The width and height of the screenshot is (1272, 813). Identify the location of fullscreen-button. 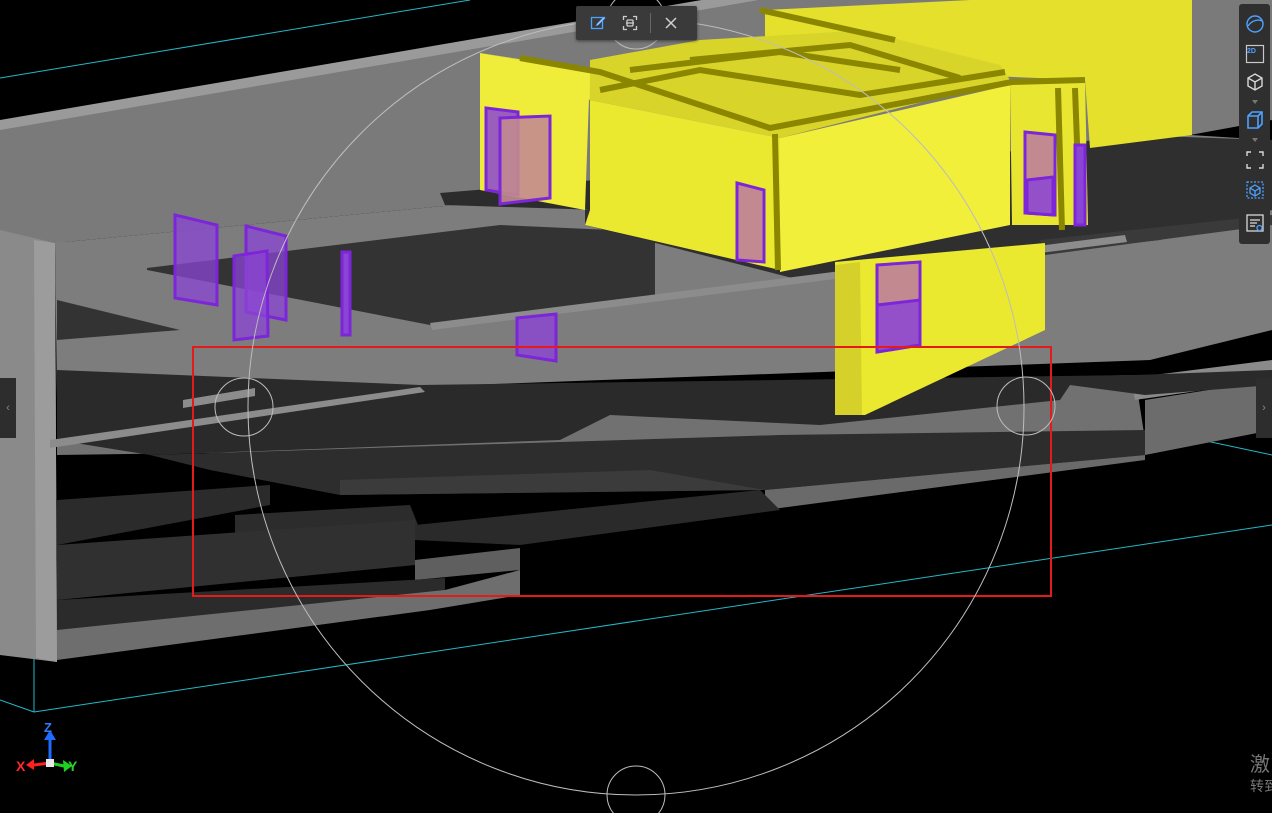
(1254, 159).